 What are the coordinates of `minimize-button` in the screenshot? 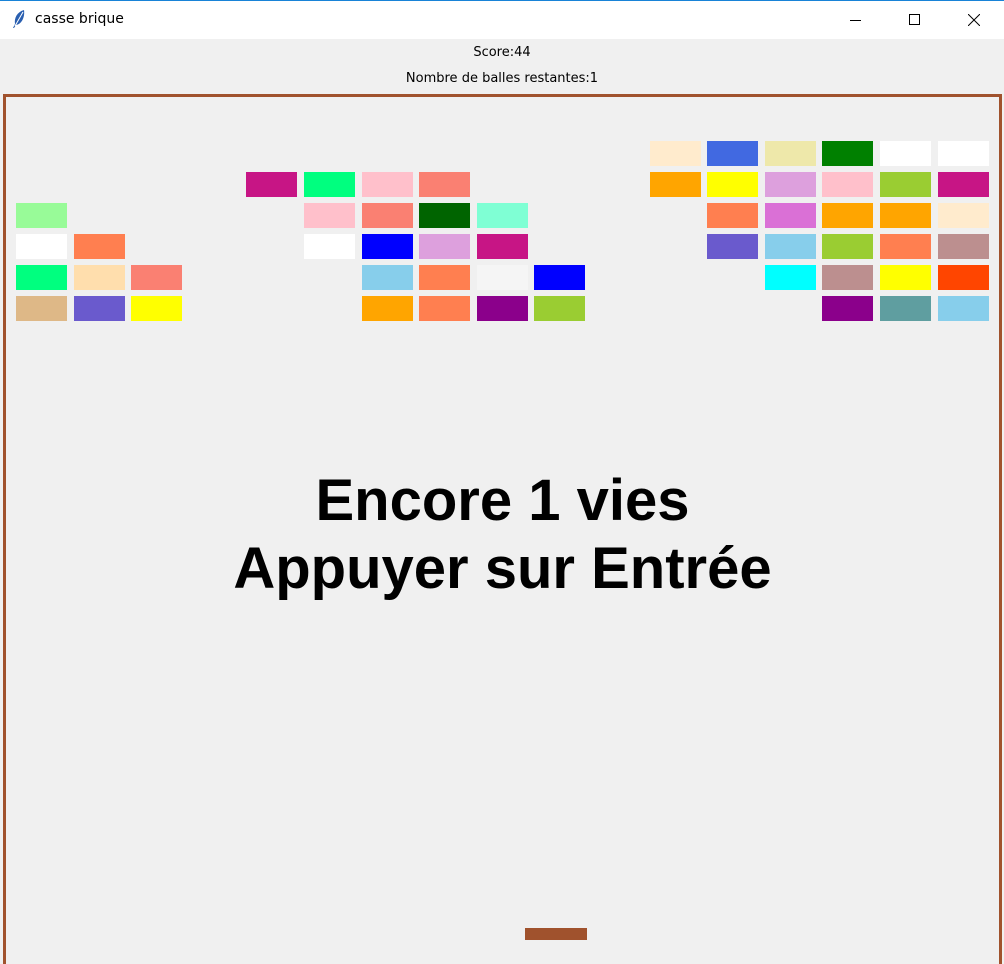 It's located at (857, 20).